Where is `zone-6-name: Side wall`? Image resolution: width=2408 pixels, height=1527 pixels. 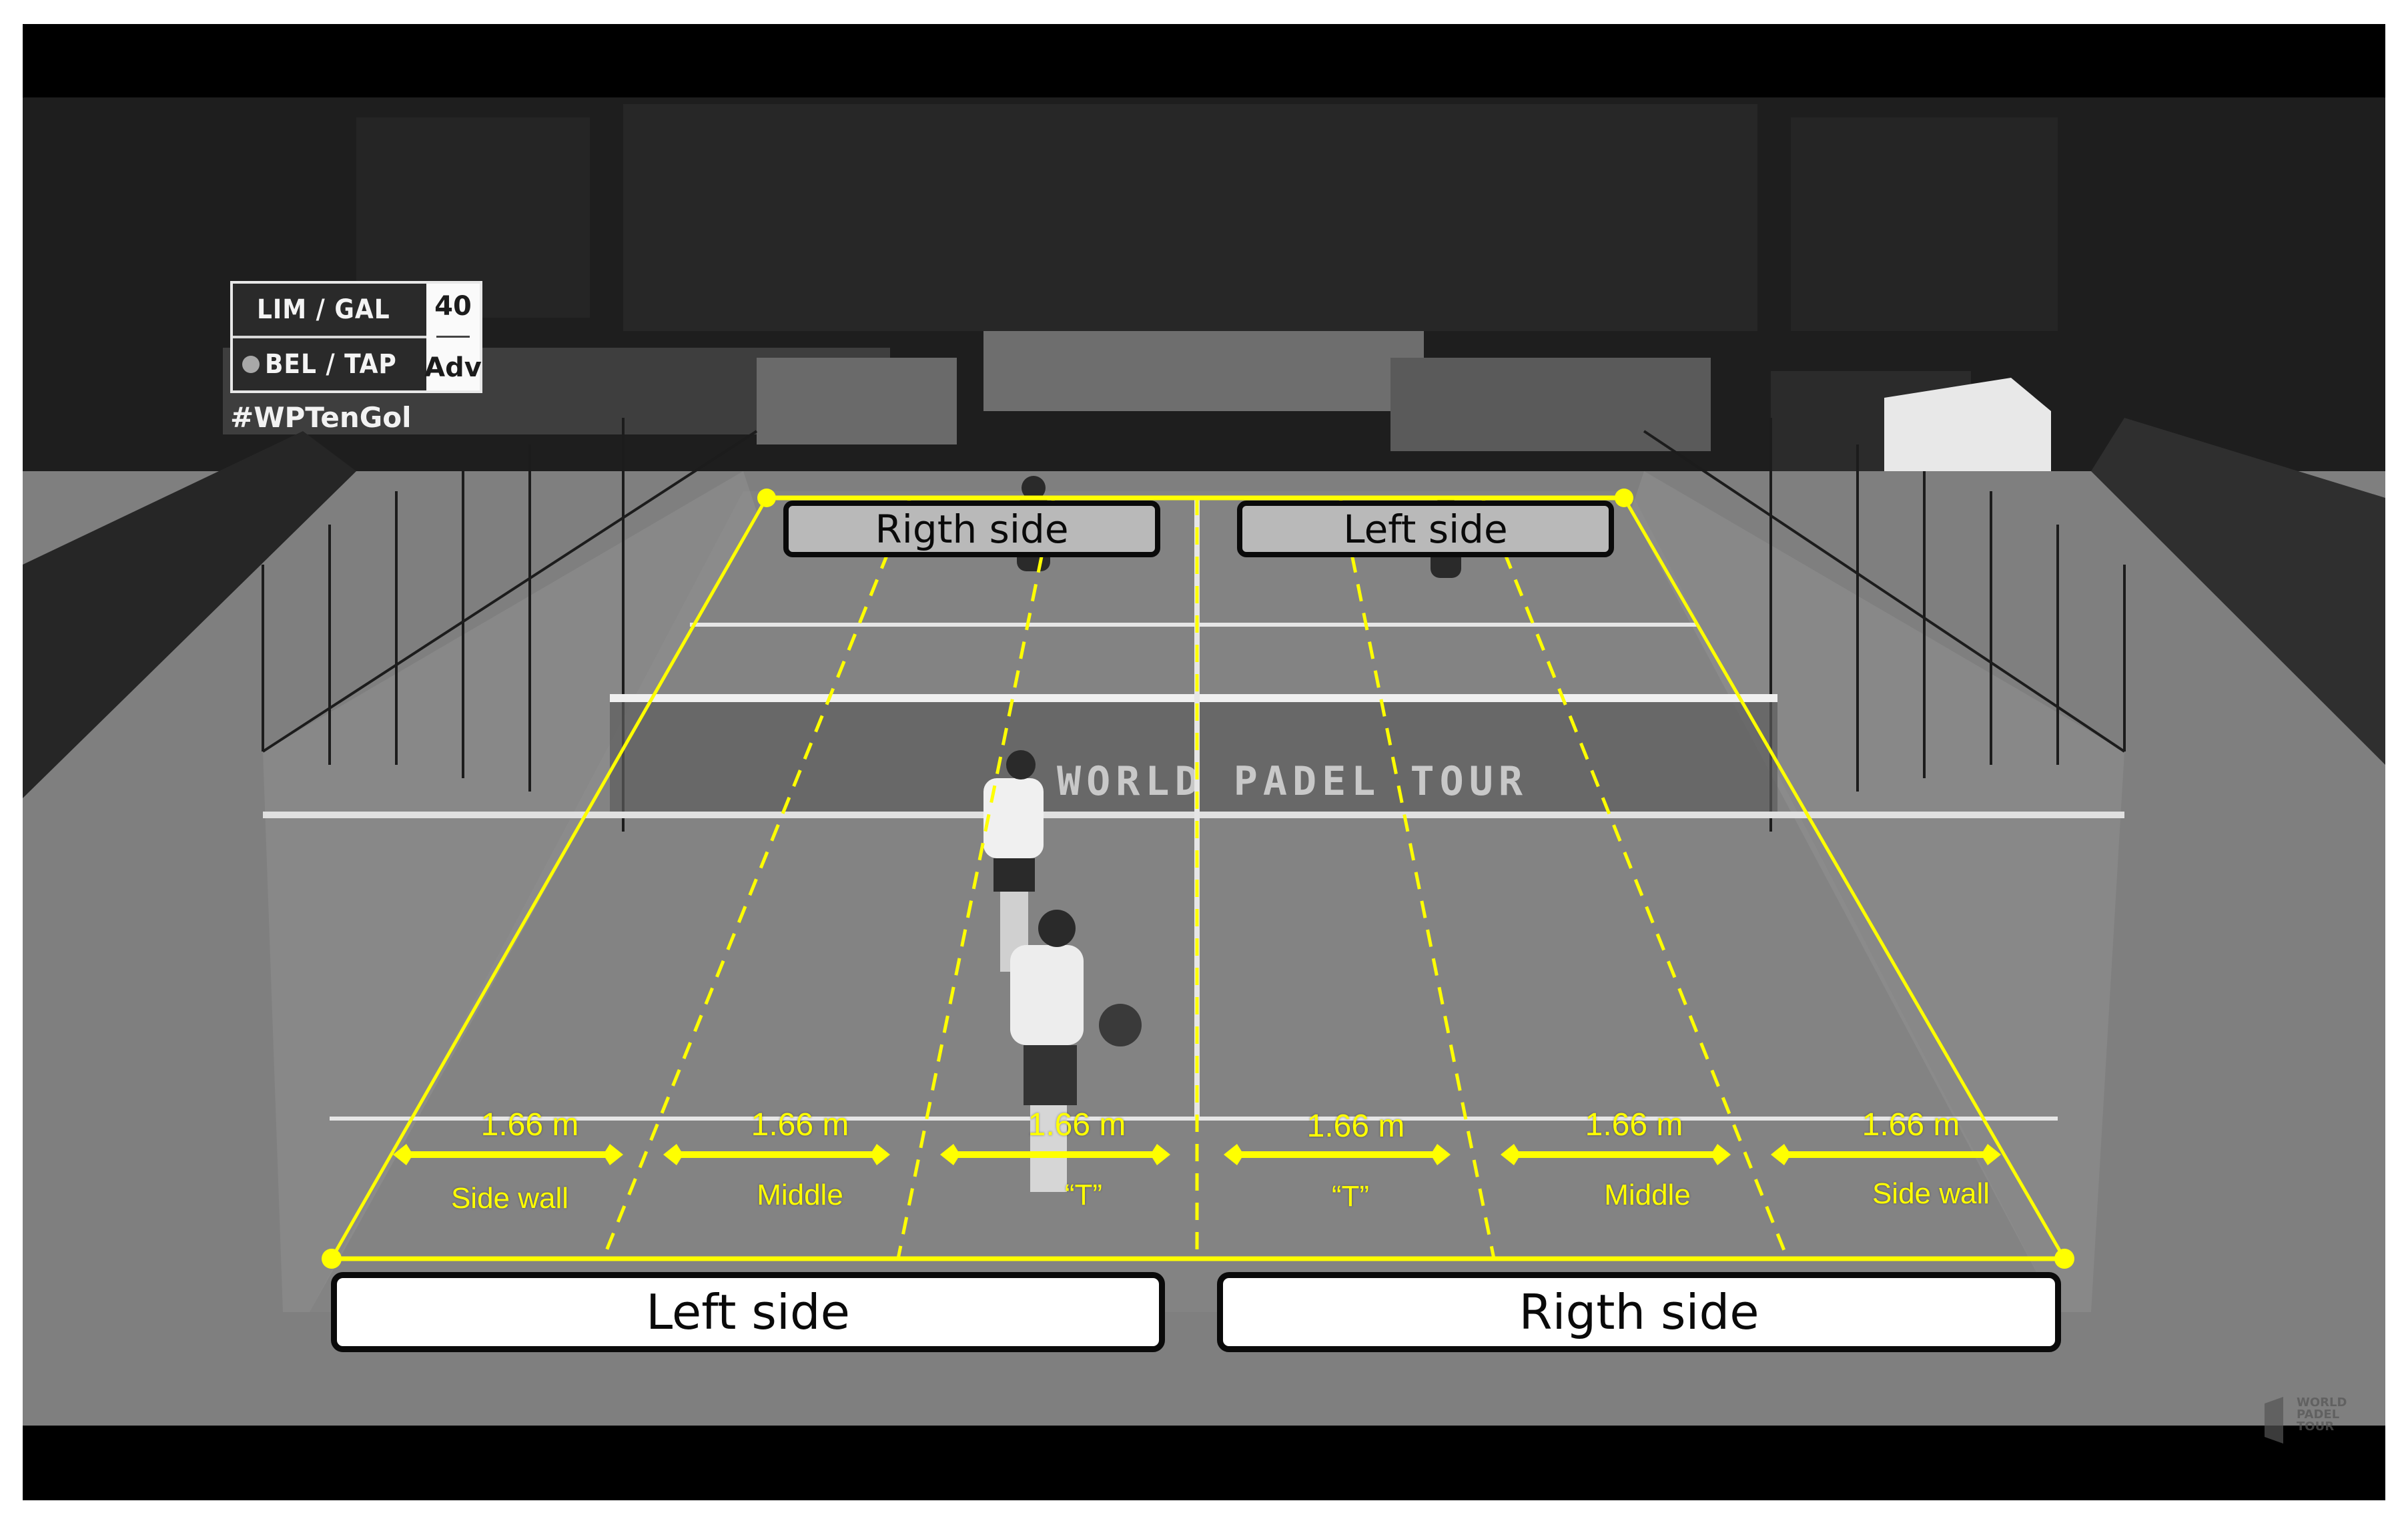
zone-6-name: Side wall is located at coordinates (1931, 1193).